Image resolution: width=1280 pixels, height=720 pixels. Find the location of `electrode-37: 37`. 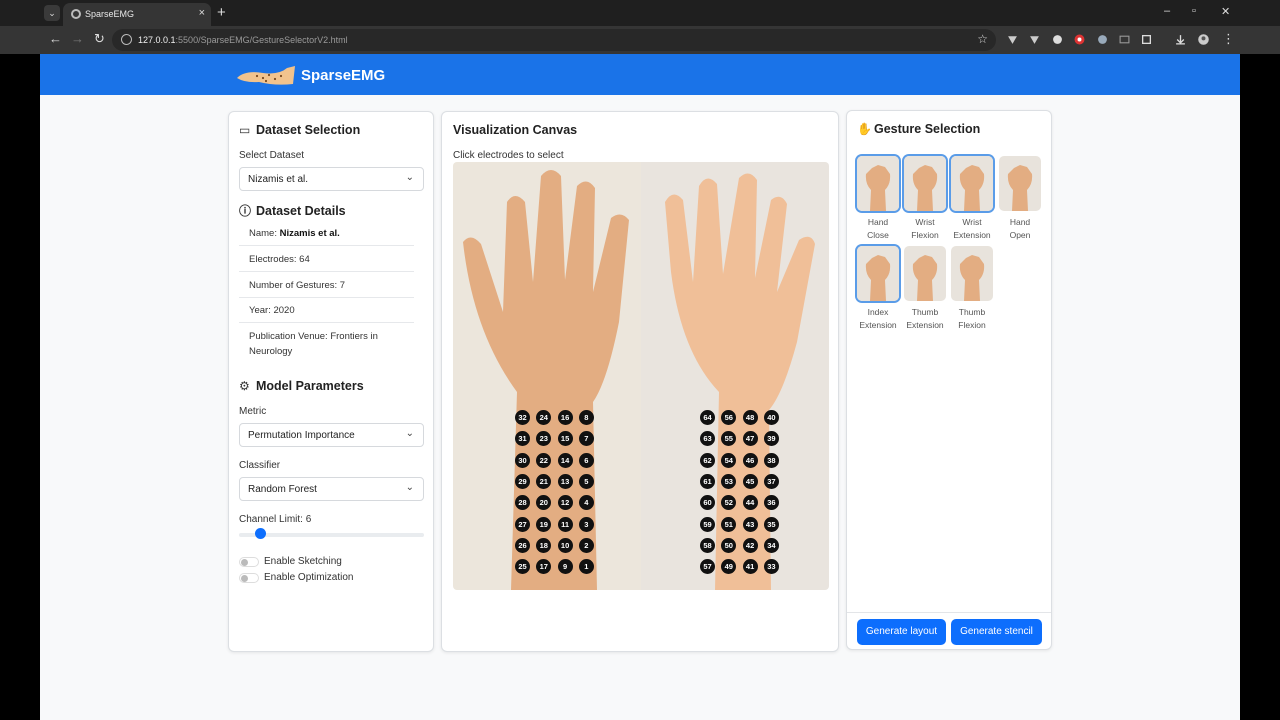

electrode-37: 37 is located at coordinates (771, 481).